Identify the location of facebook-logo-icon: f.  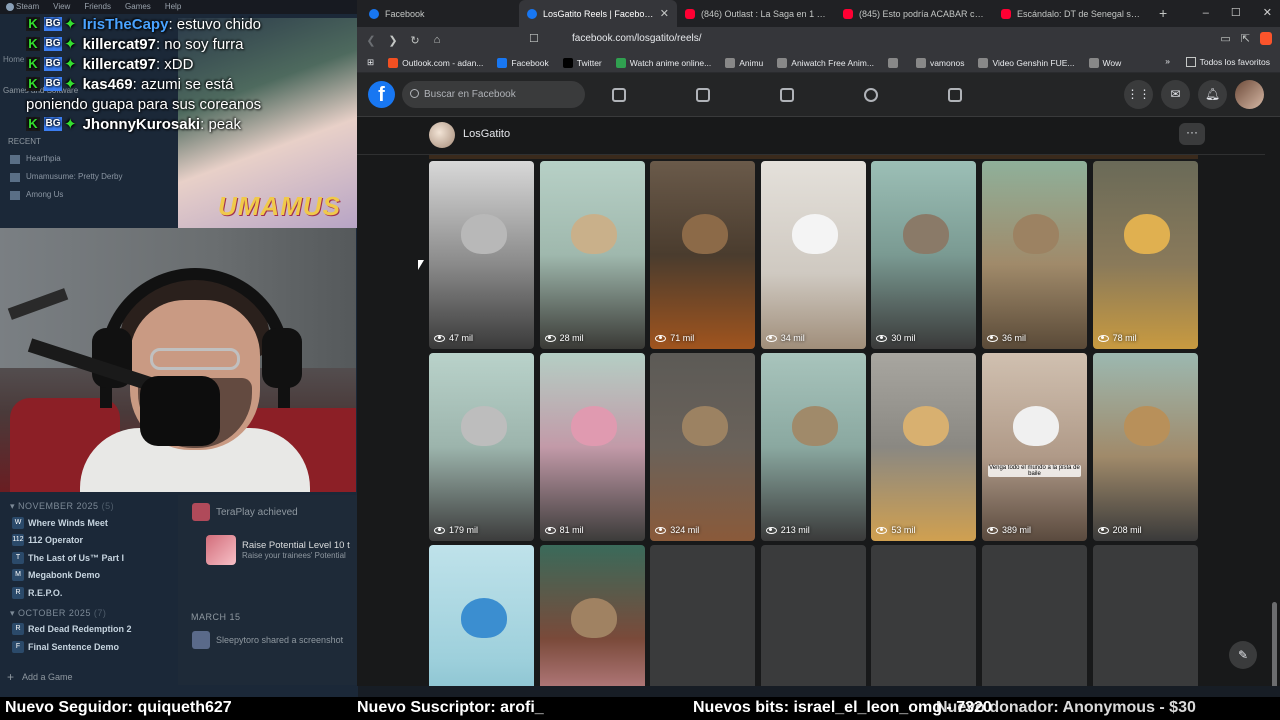
(381, 94).